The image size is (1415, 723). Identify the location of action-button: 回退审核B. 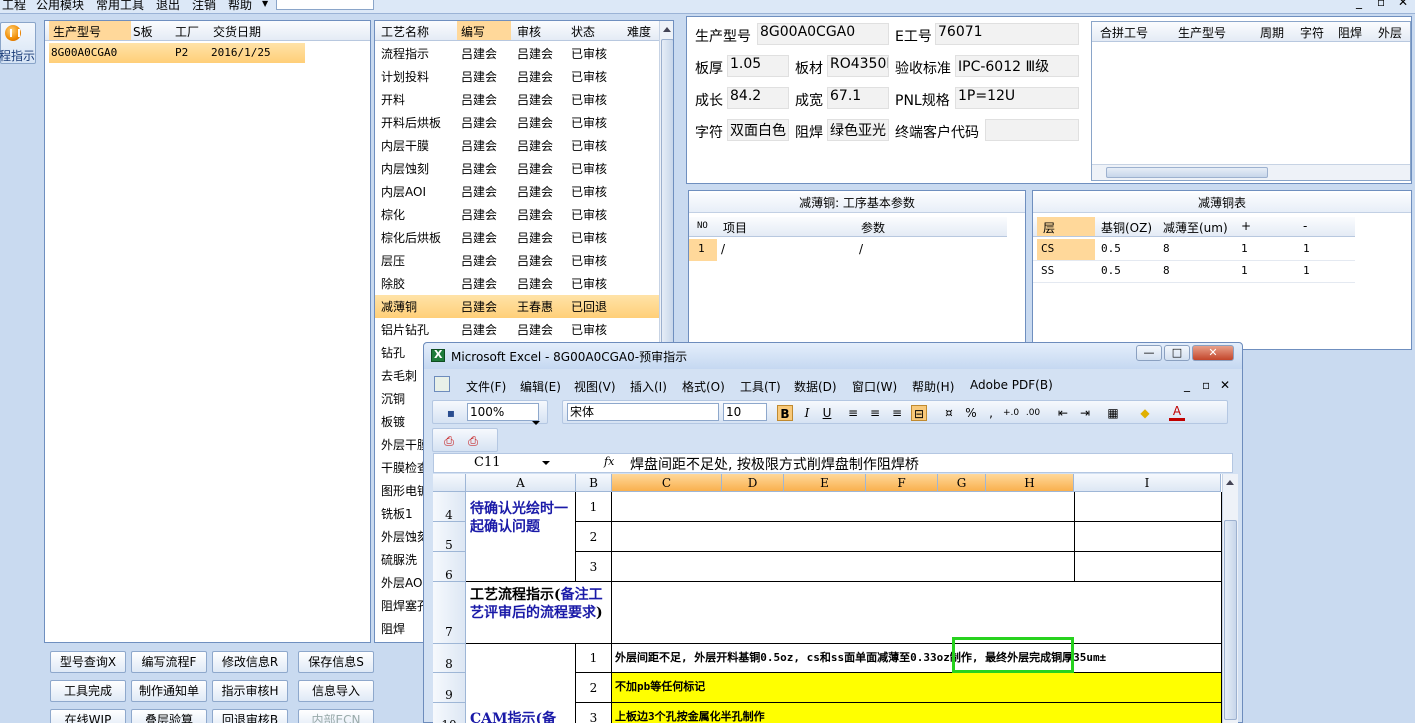
(250, 716).